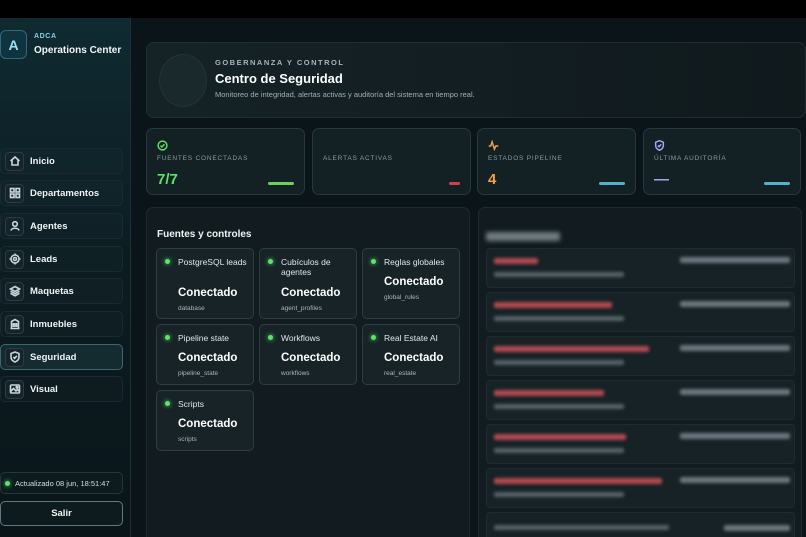 The image size is (806, 537). I want to click on sidebar-item-label: Leads, so click(44, 259).